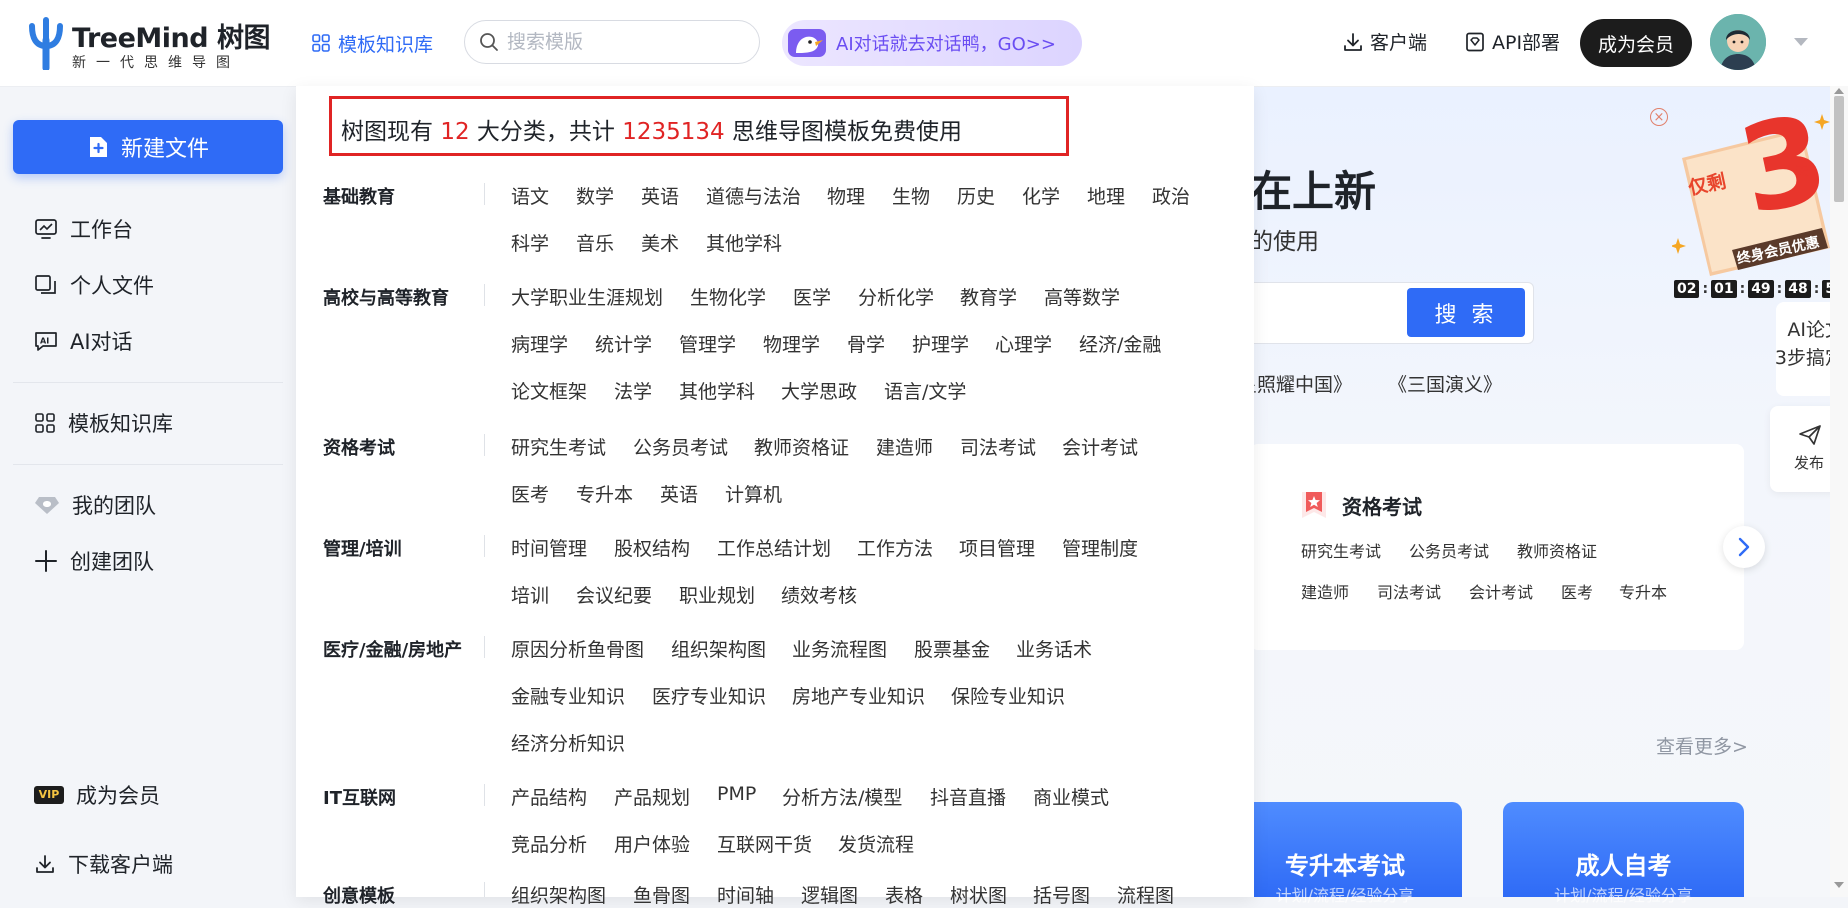 The width and height of the screenshot is (1848, 908). Describe the element at coordinates (745, 894) in the screenshot. I see `category-tag: 时间轴` at that location.